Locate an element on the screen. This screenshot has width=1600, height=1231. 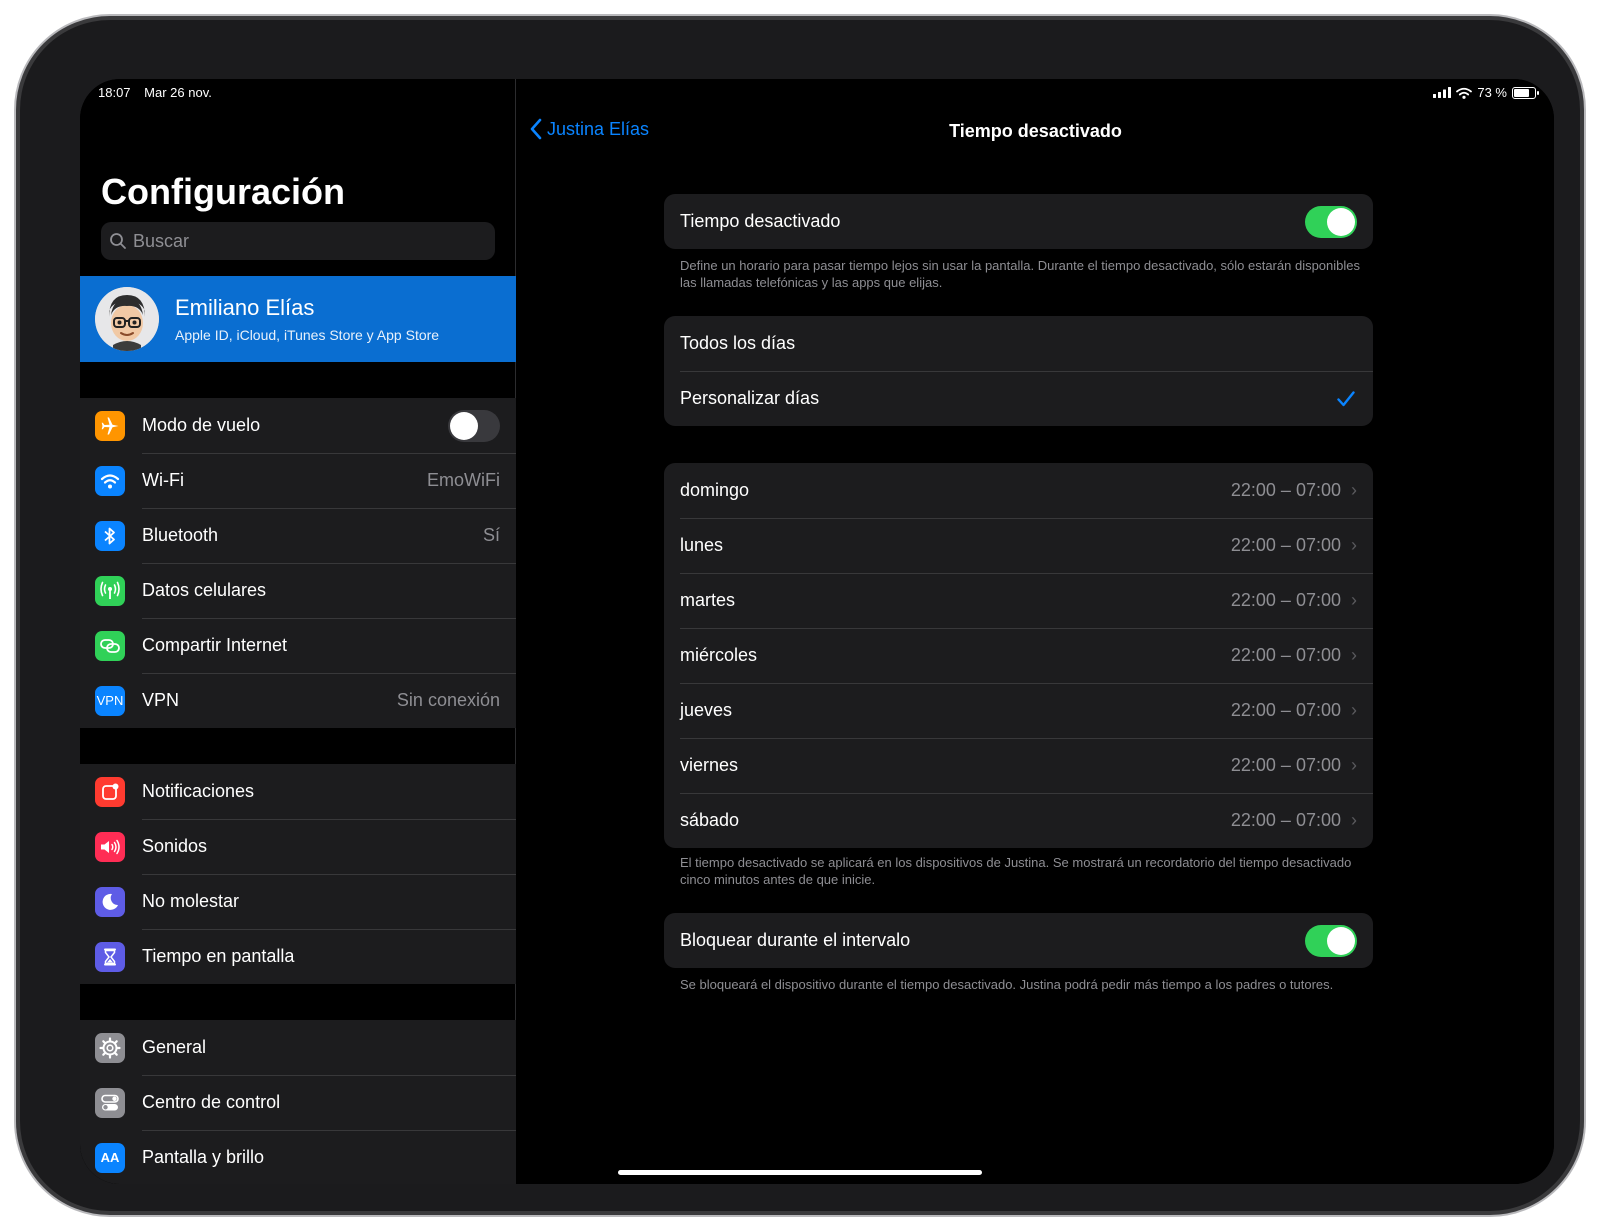
day-label: sábado is located at coordinates (710, 820).